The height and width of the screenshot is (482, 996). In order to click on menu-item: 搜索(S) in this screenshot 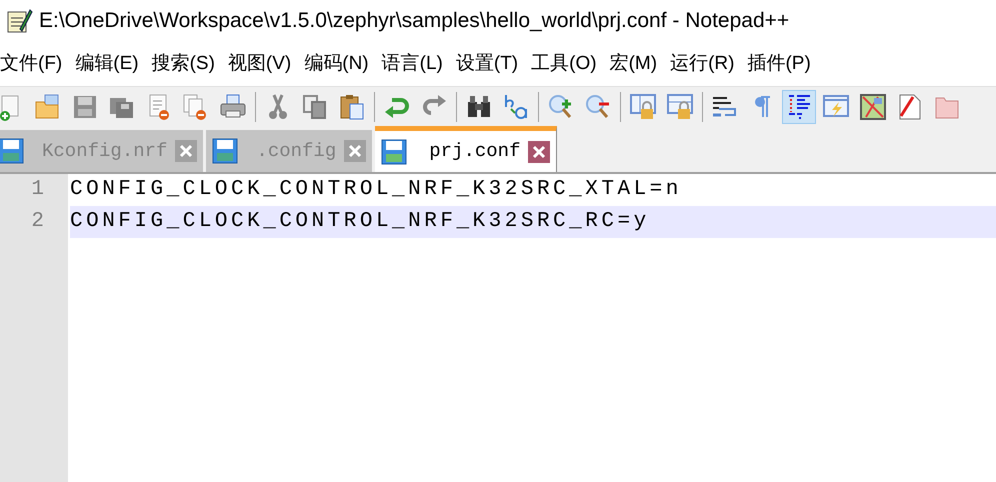, I will do `click(183, 64)`.